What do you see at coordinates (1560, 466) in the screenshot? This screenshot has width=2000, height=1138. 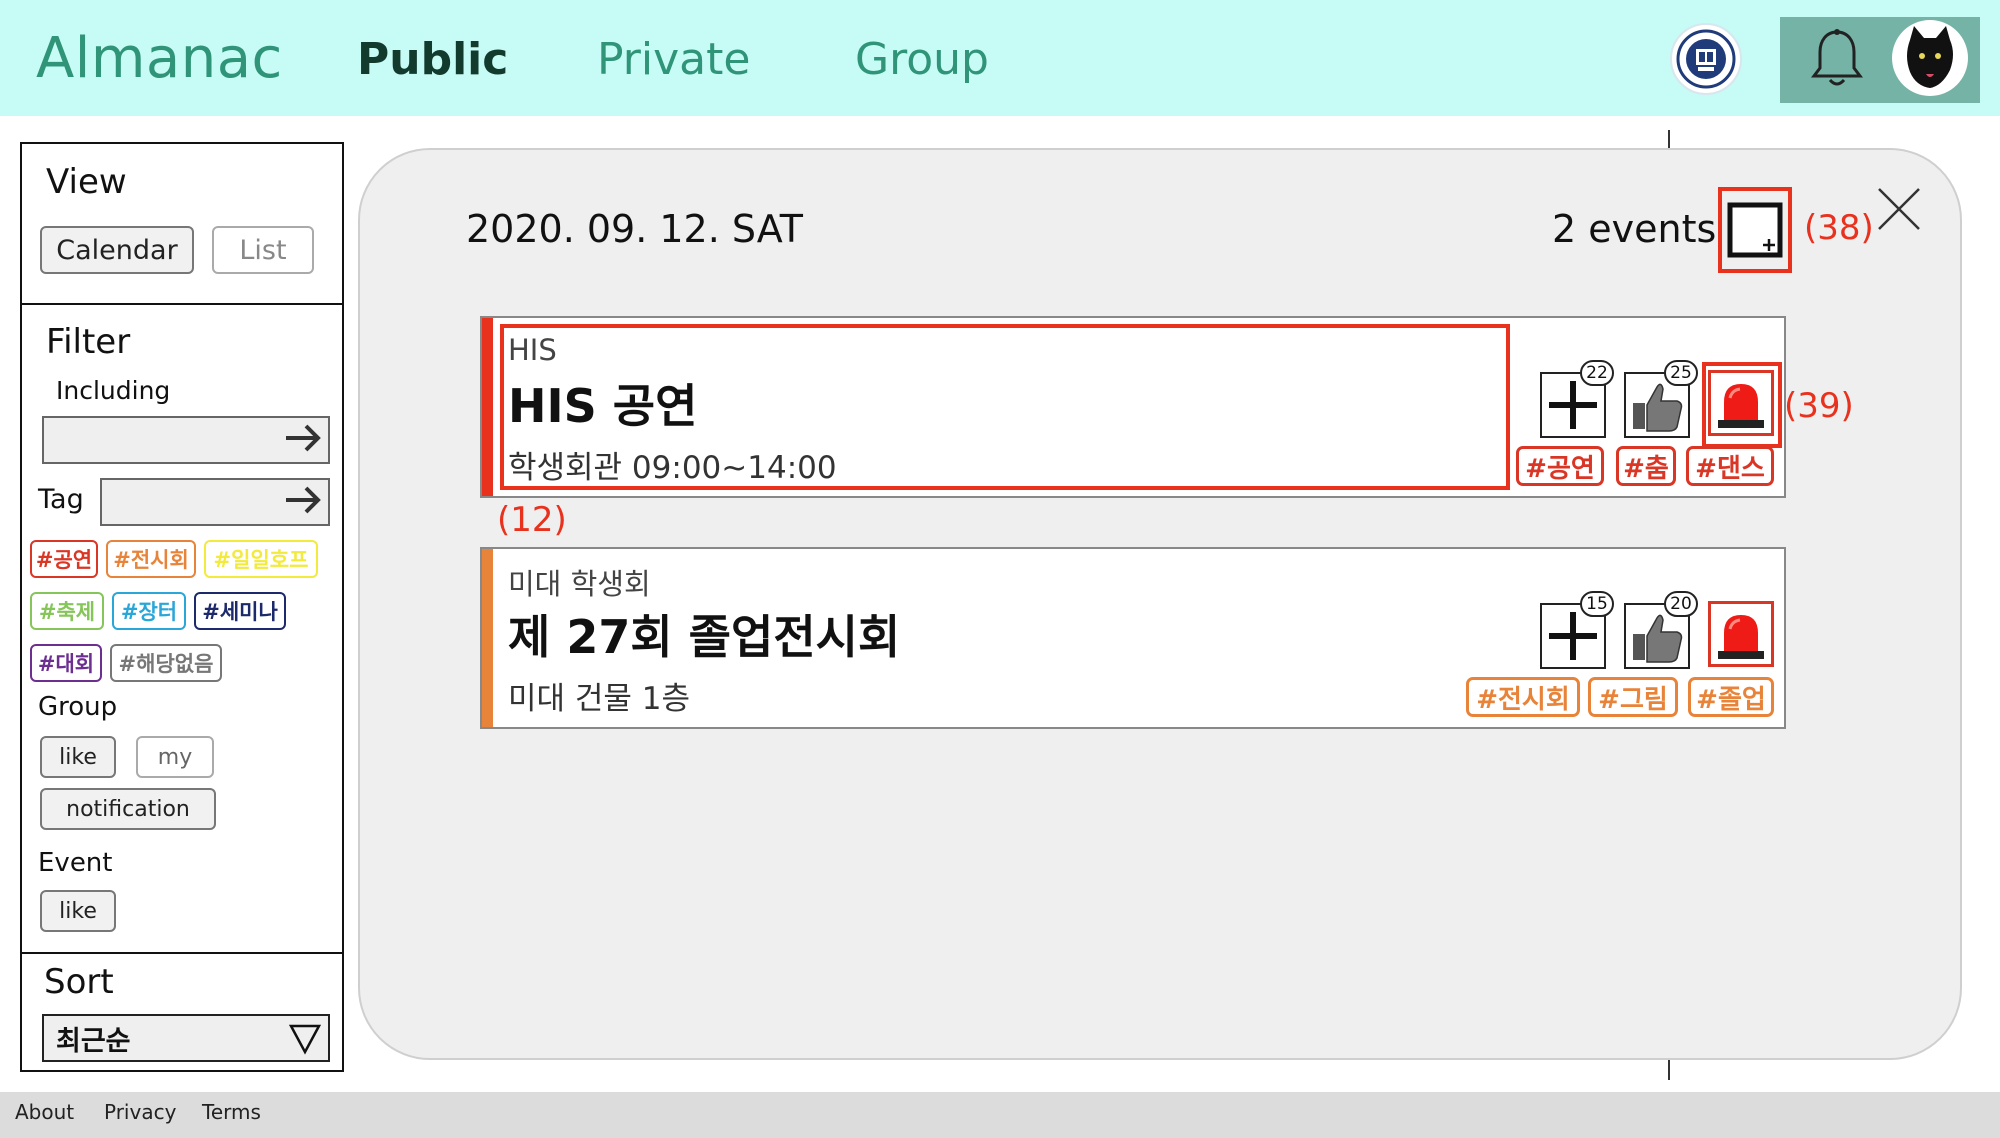 I see `event-tag: #공연` at bounding box center [1560, 466].